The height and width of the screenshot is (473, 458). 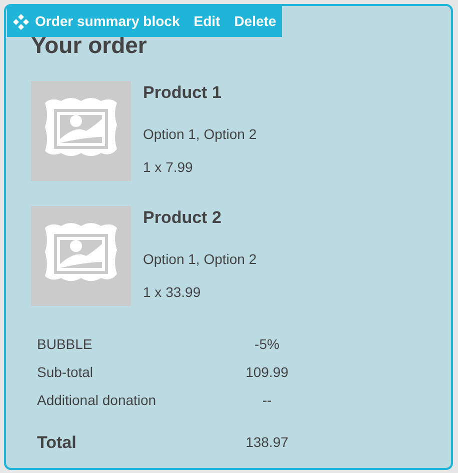 What do you see at coordinates (172, 292) in the screenshot?
I see `product-quantity-price: 1 x 33.99` at bounding box center [172, 292].